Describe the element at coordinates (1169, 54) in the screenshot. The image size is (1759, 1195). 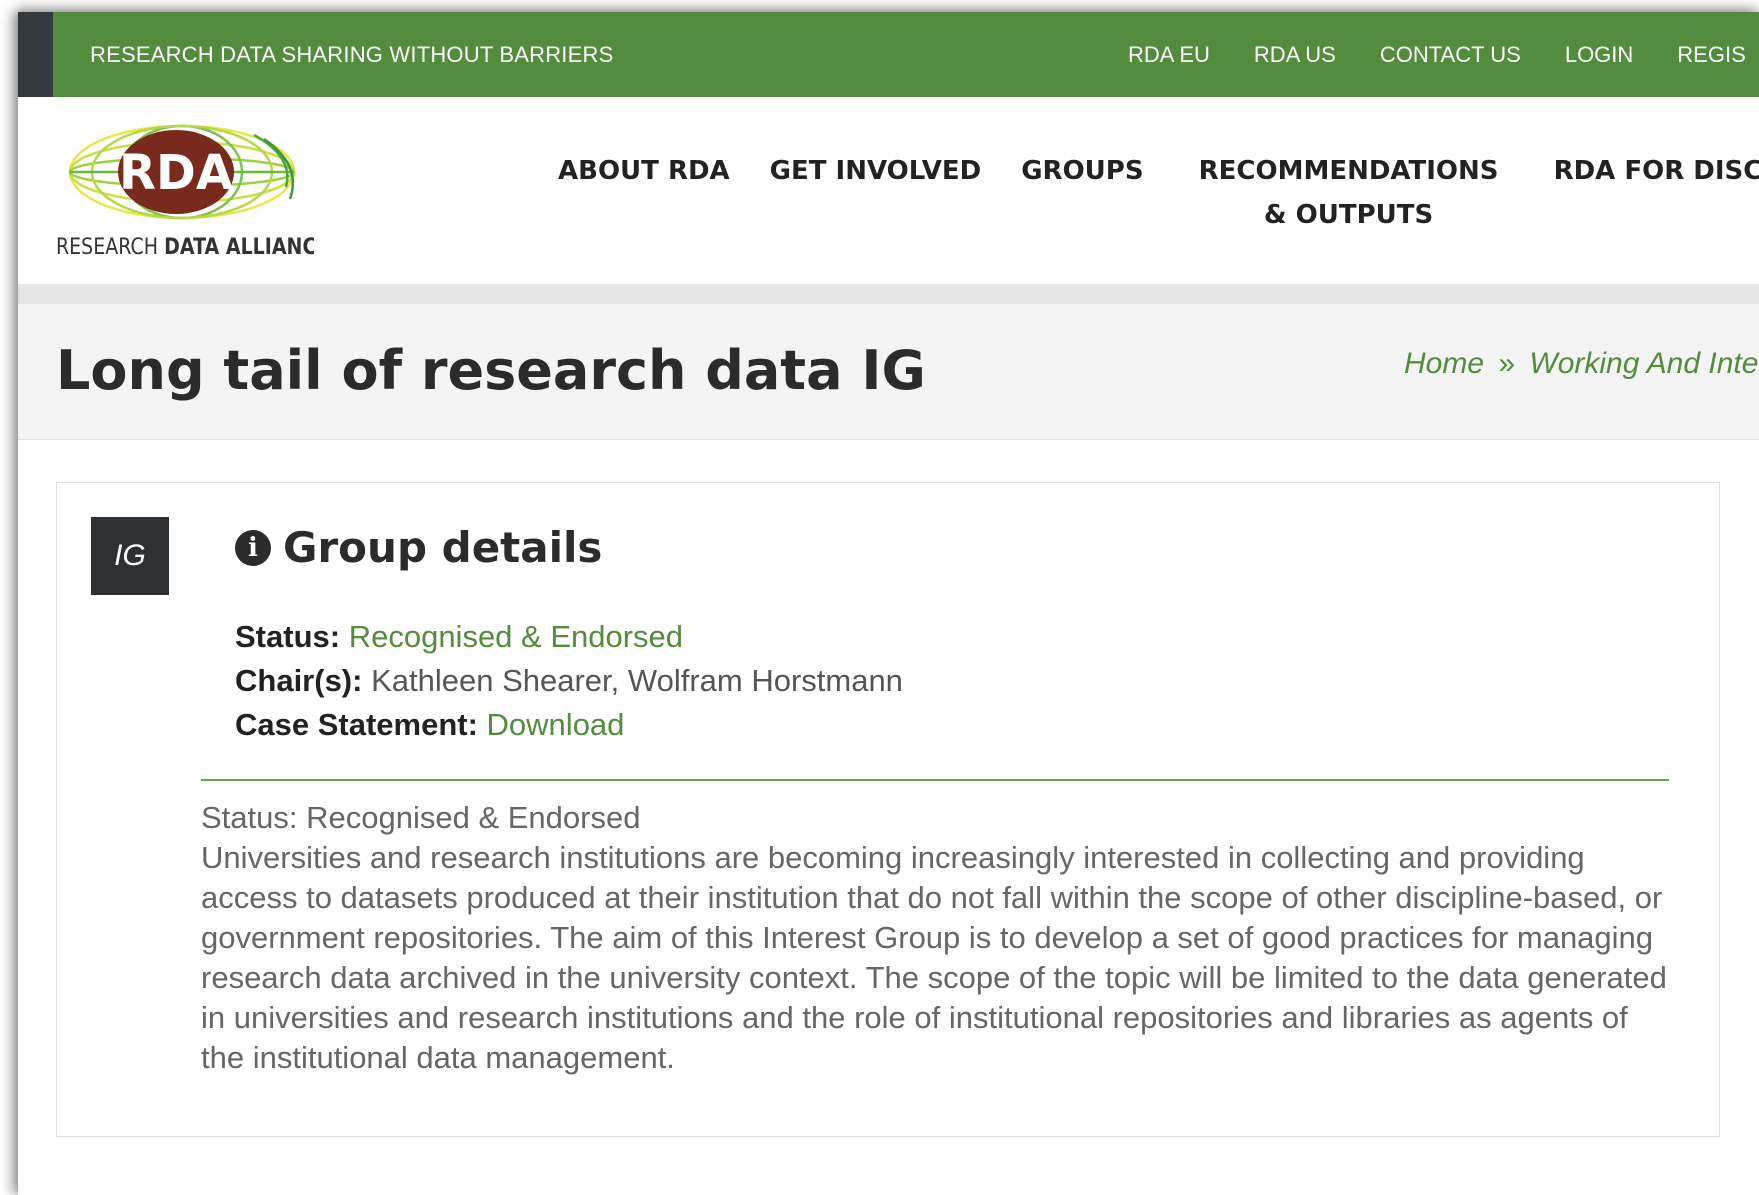
I see `top-link-rda-eu: RDA EU` at that location.